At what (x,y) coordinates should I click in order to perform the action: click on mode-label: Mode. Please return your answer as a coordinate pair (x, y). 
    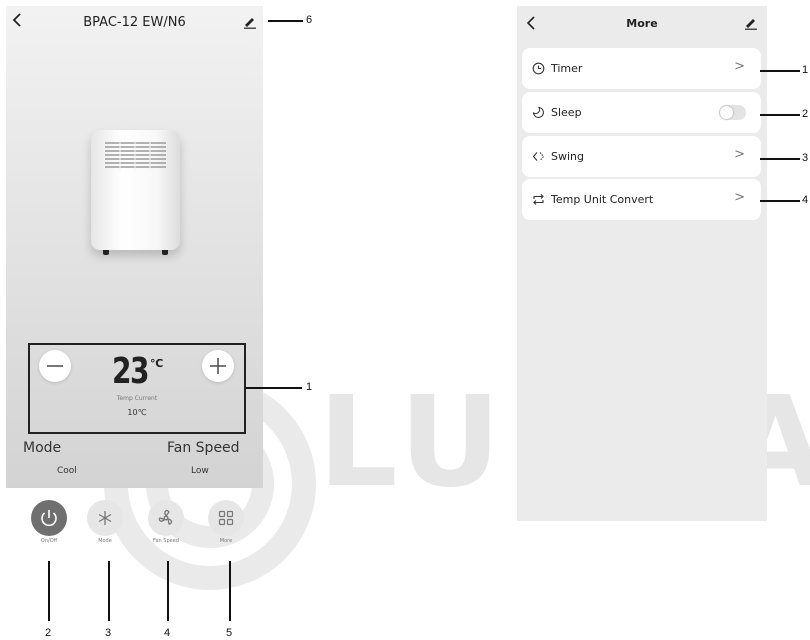
    Looking at the image, I should click on (42, 448).